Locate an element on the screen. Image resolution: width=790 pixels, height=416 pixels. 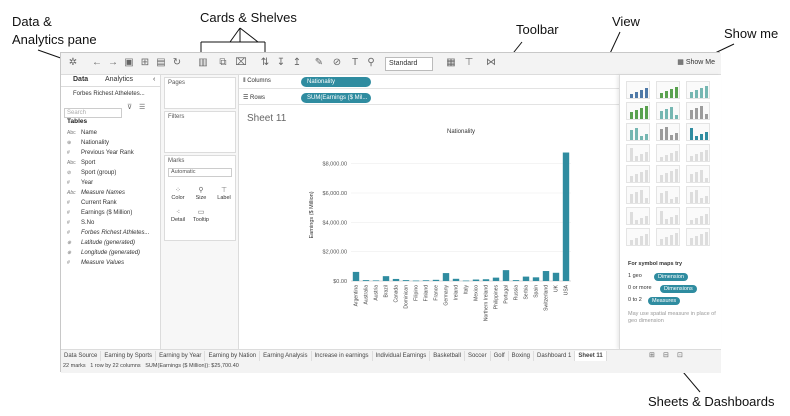
field-item: ⊕ Latitude (generated) is located at coordinates (110, 243).